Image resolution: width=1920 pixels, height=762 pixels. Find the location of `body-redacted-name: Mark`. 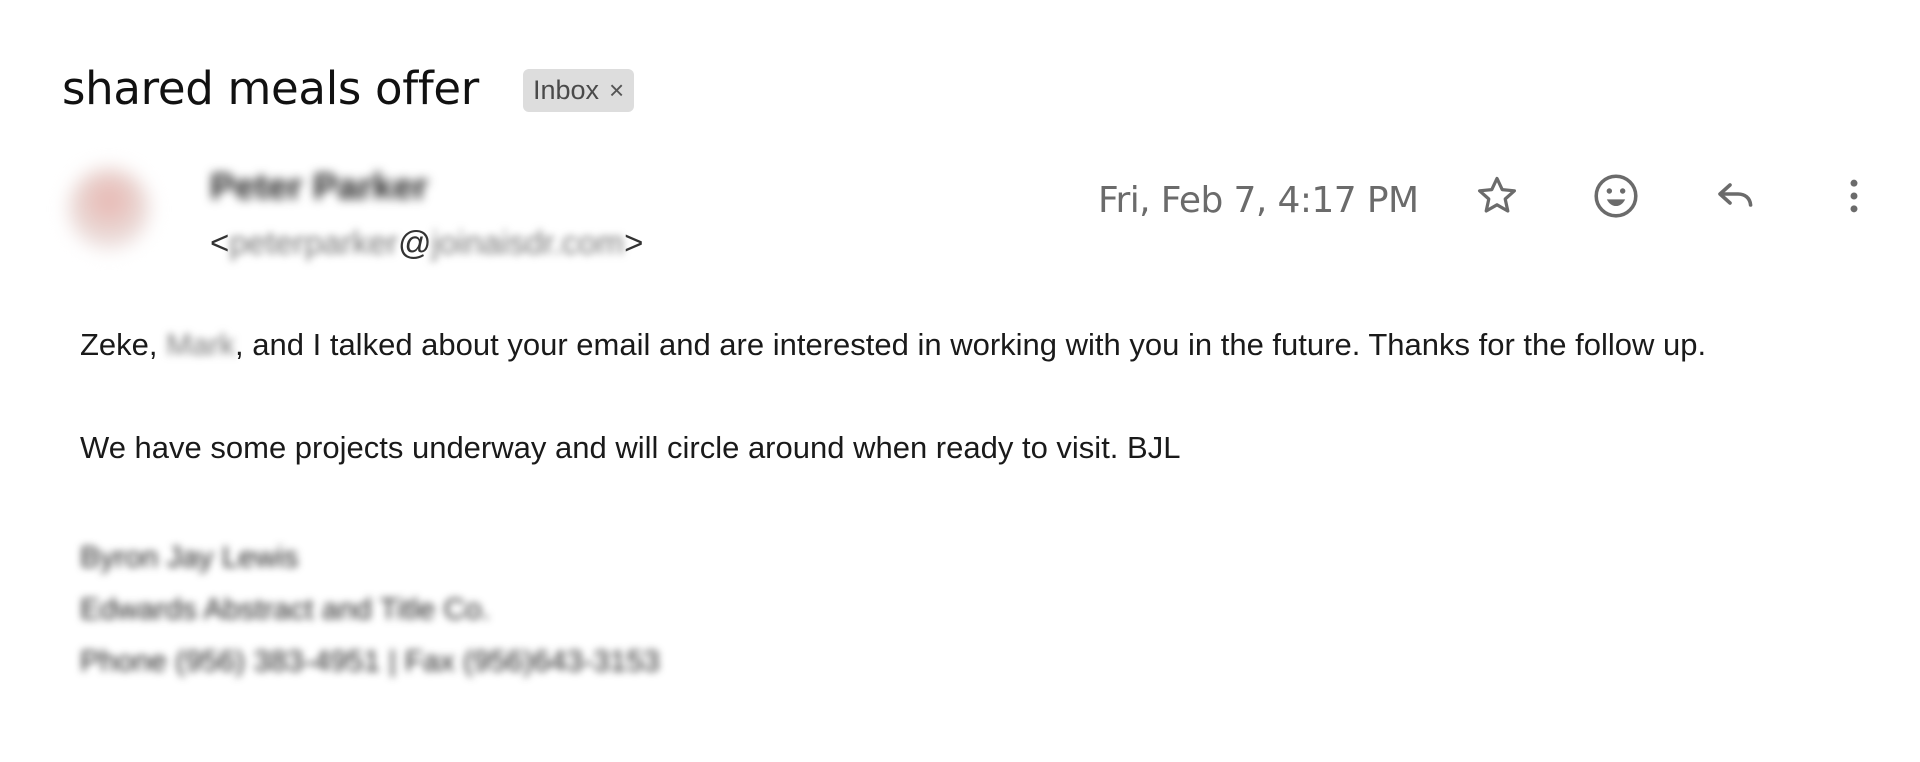

body-redacted-name: Mark is located at coordinates (201, 344).